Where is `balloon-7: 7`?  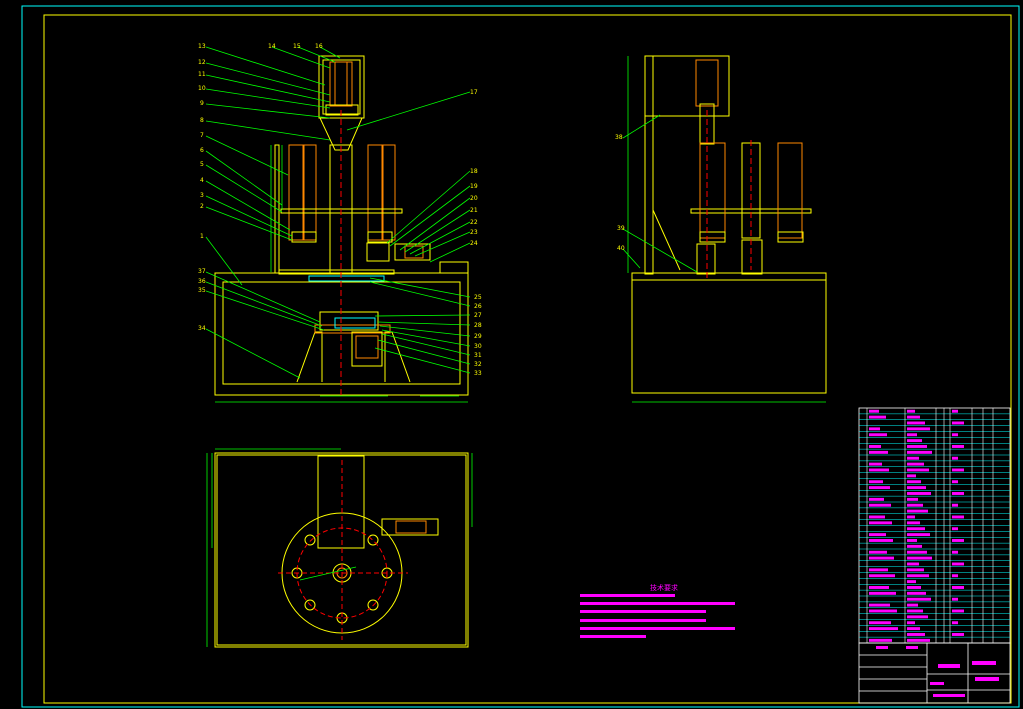
balloon-7: 7 is located at coordinates (202, 135).